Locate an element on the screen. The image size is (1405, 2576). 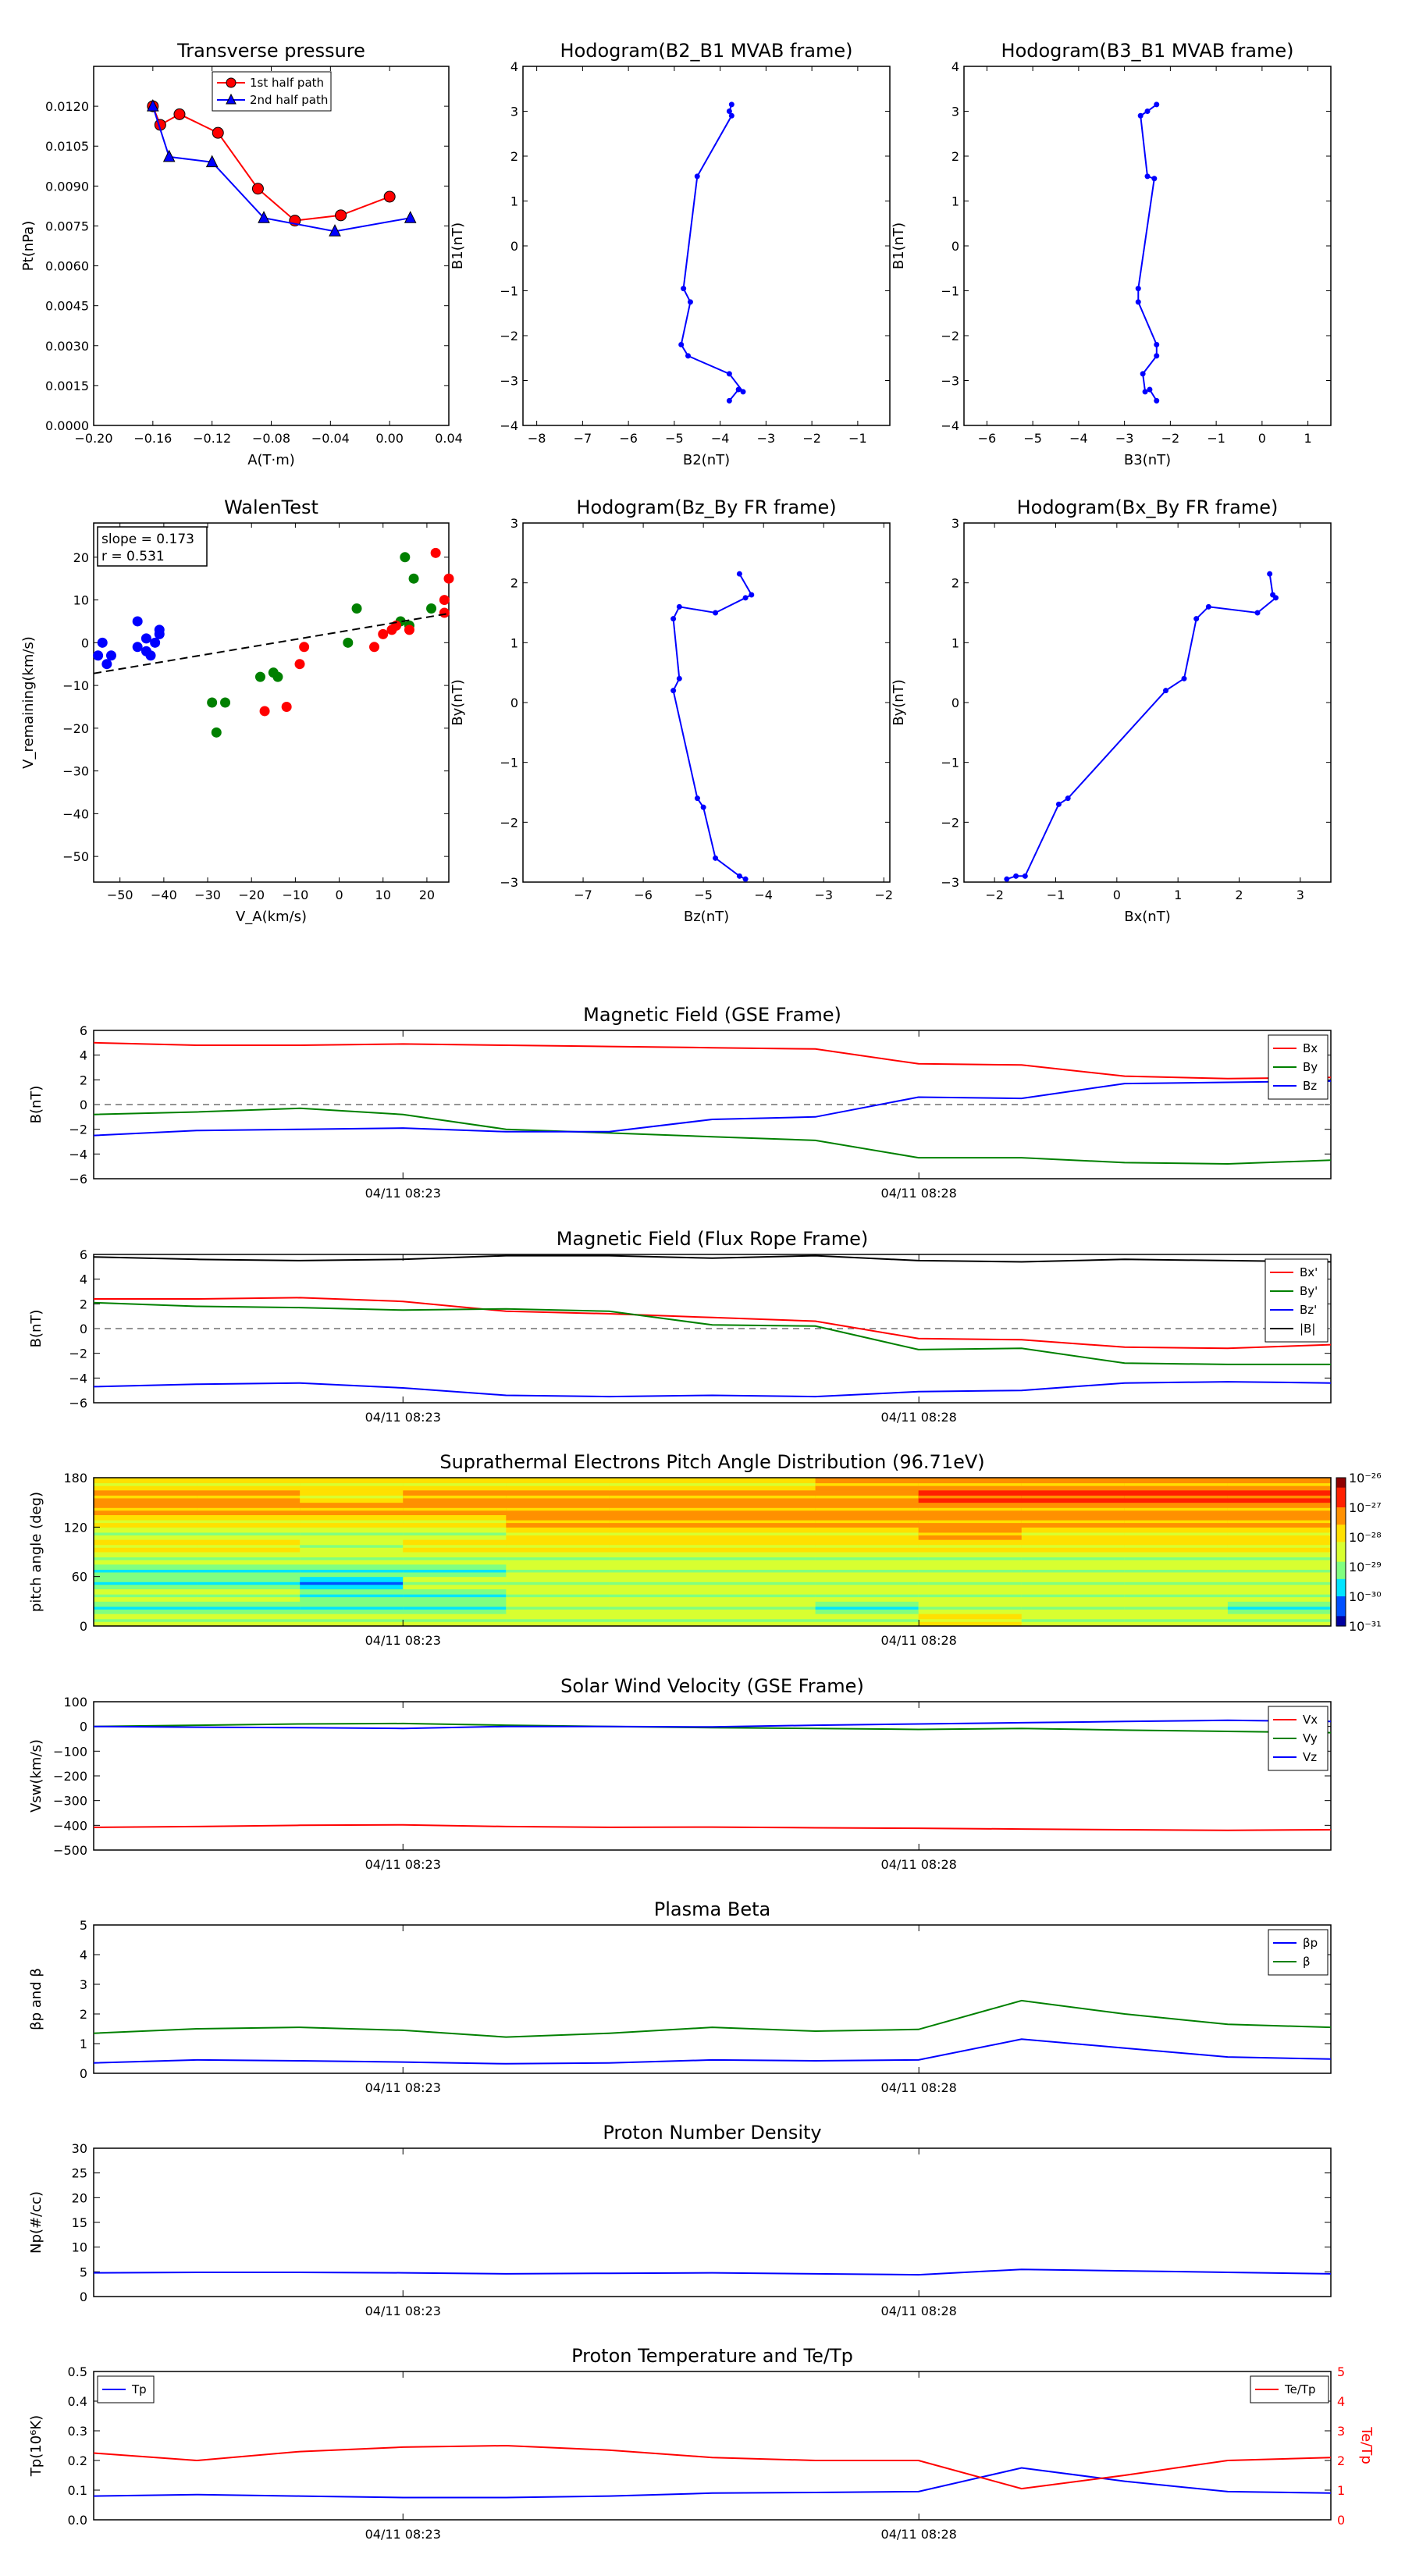
x-tick-label: −8 is located at coordinates (537, 439).